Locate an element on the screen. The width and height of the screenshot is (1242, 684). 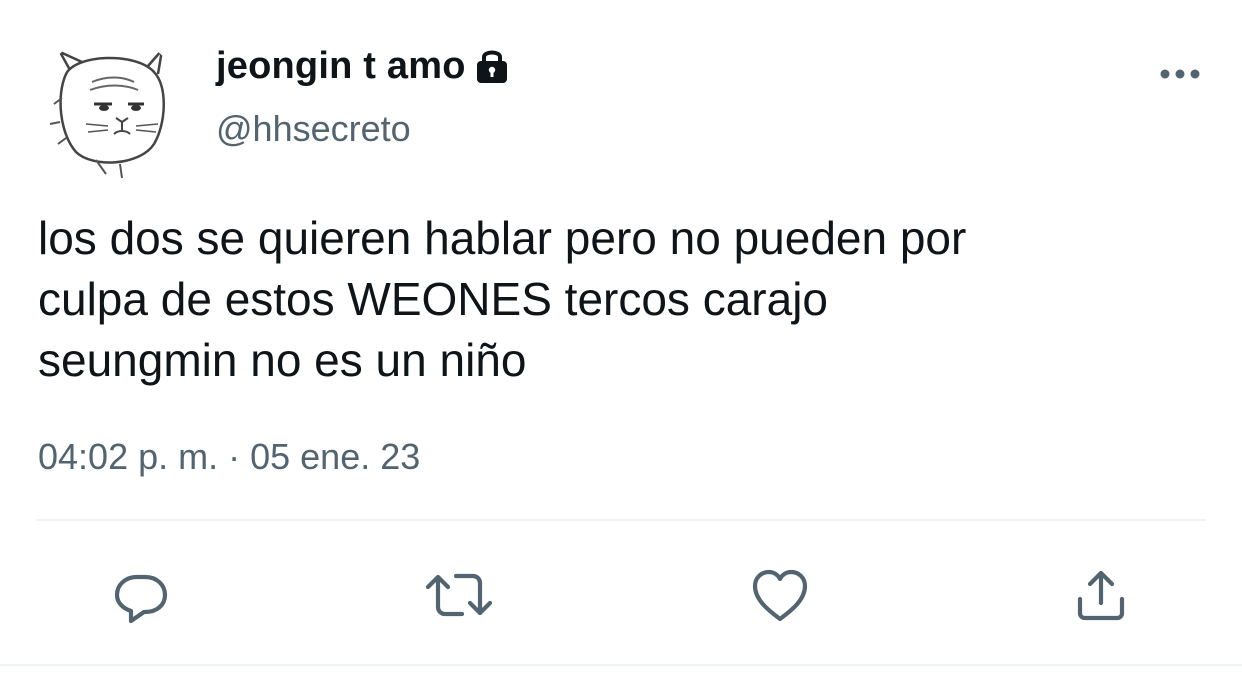
reply-button is located at coordinates (141, 595).